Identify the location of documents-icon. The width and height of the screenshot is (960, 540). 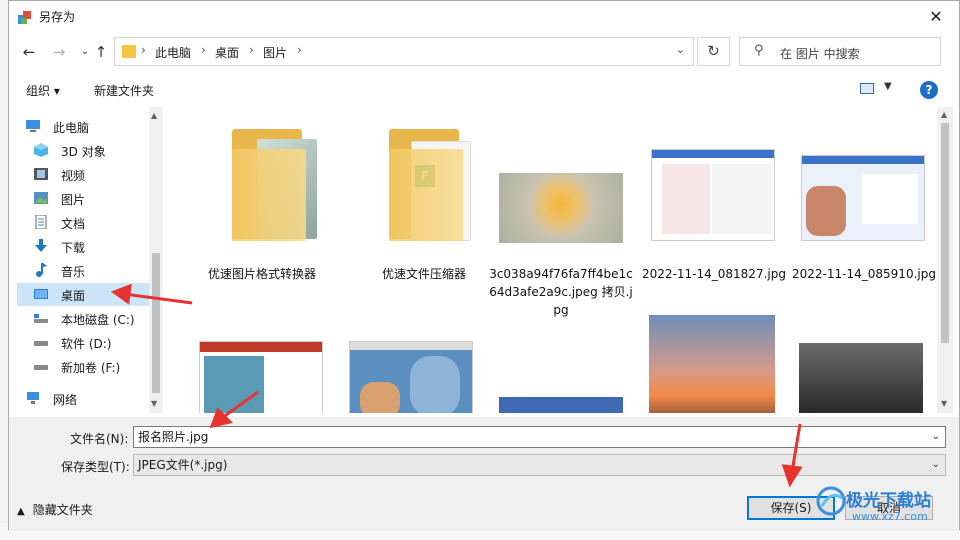
(41, 222).